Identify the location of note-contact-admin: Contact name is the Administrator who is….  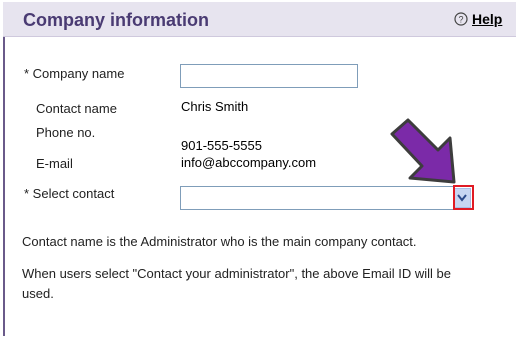
(219, 241).